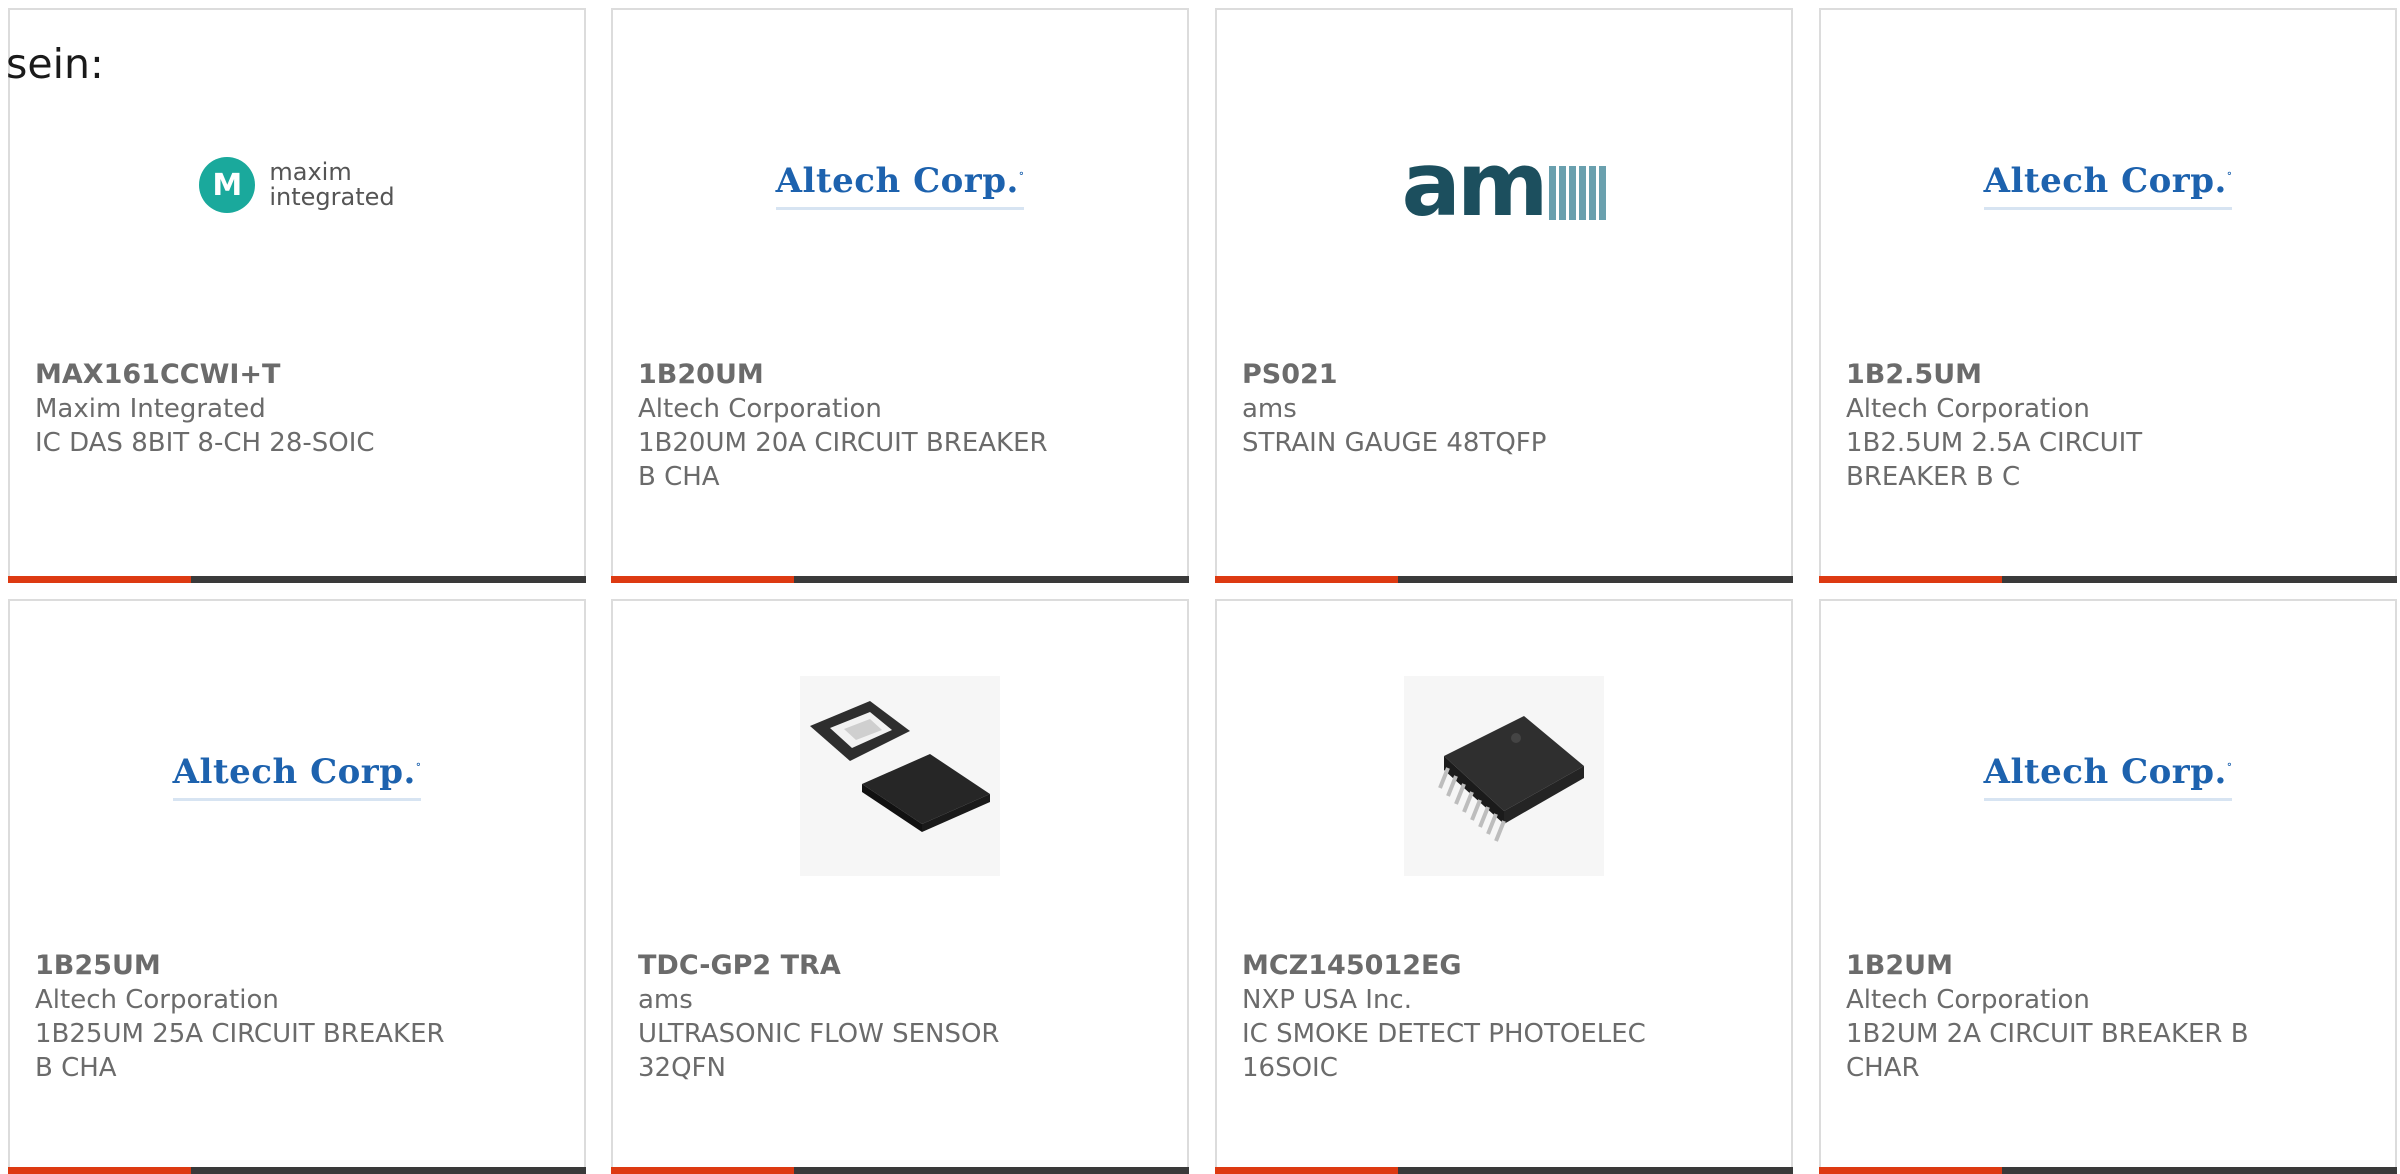  I want to click on intro-text: sein:, so click(55, 64).